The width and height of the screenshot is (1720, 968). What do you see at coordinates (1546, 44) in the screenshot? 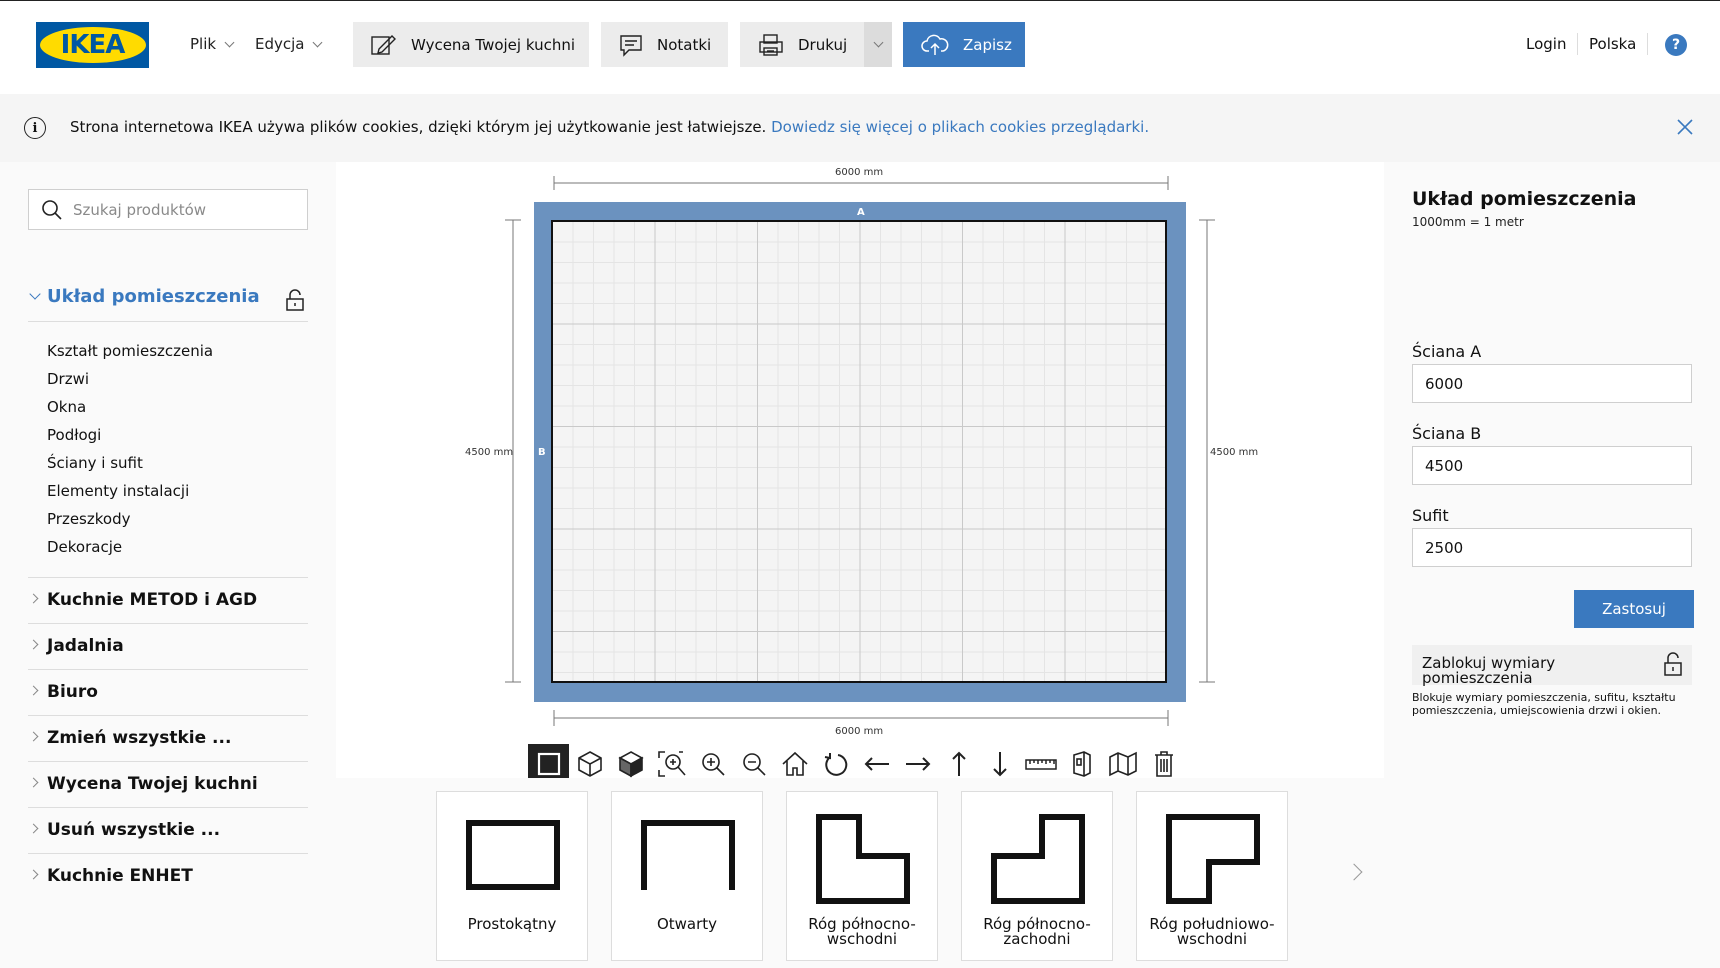
I see `login-link: Login` at bounding box center [1546, 44].